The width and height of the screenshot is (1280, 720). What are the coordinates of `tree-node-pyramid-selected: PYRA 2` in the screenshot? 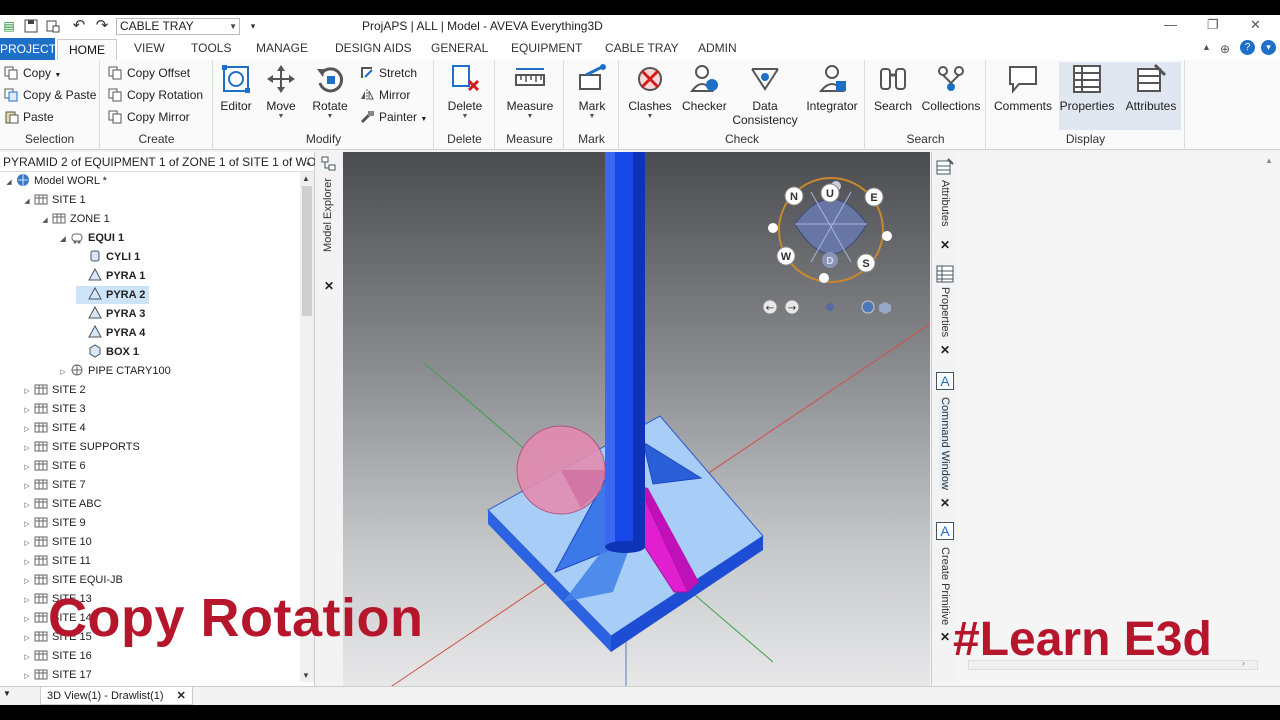 It's located at (113, 295).